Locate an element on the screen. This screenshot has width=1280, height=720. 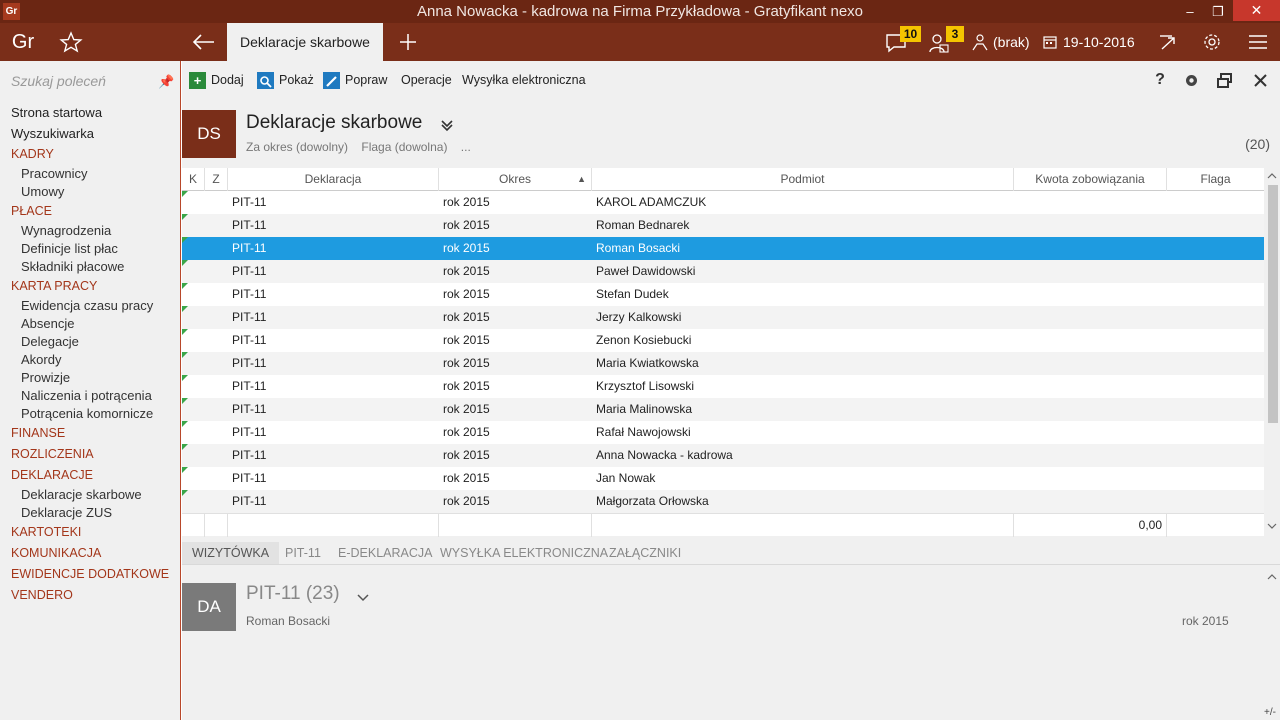
detail-chevron-down-icon is located at coordinates (363, 597).